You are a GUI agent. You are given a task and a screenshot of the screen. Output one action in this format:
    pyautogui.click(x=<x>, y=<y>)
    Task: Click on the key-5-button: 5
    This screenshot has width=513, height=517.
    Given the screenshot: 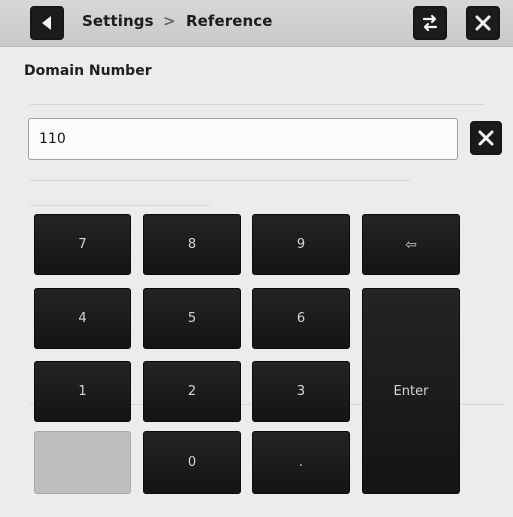 What is the action you would take?
    pyautogui.click(x=192, y=318)
    